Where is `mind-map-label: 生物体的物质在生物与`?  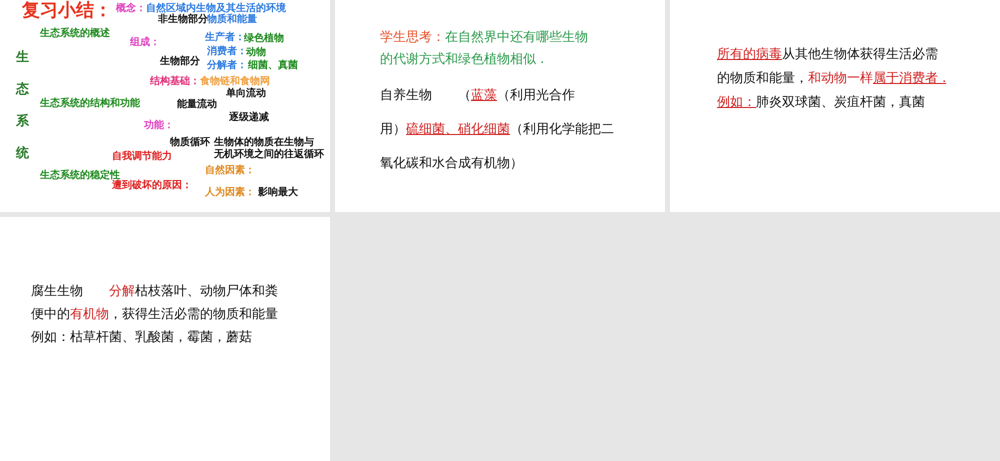
mind-map-label: 生物体的物质在生物与 is located at coordinates (264, 142).